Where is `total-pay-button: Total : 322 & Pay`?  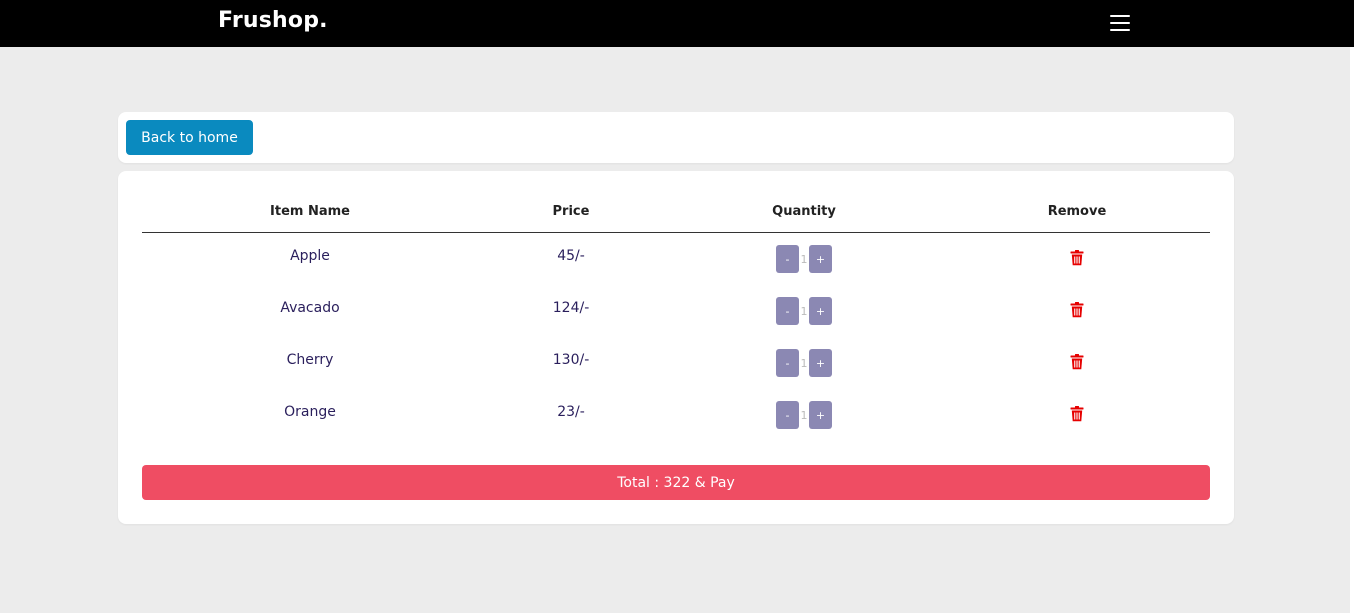
total-pay-button: Total : 322 & Pay is located at coordinates (676, 482).